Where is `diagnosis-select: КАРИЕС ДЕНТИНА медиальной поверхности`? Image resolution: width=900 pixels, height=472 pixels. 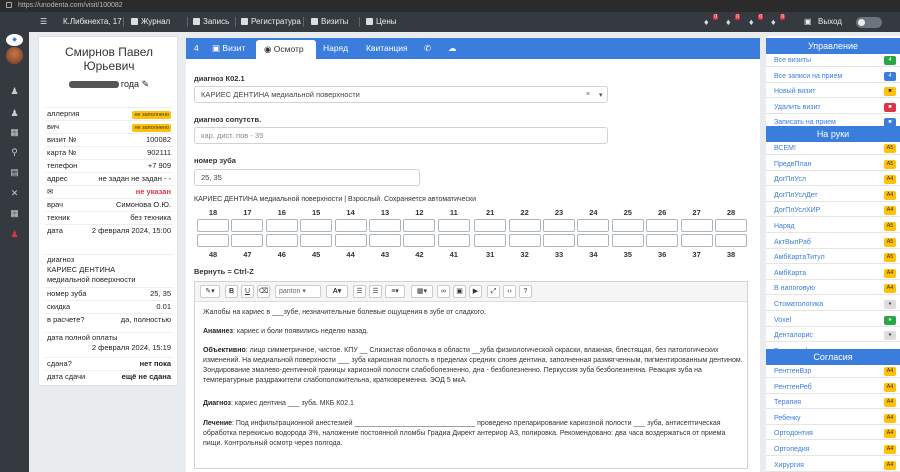 diagnosis-select: КАРИЕС ДЕНТИНА медиальной поверхности is located at coordinates (401, 94).